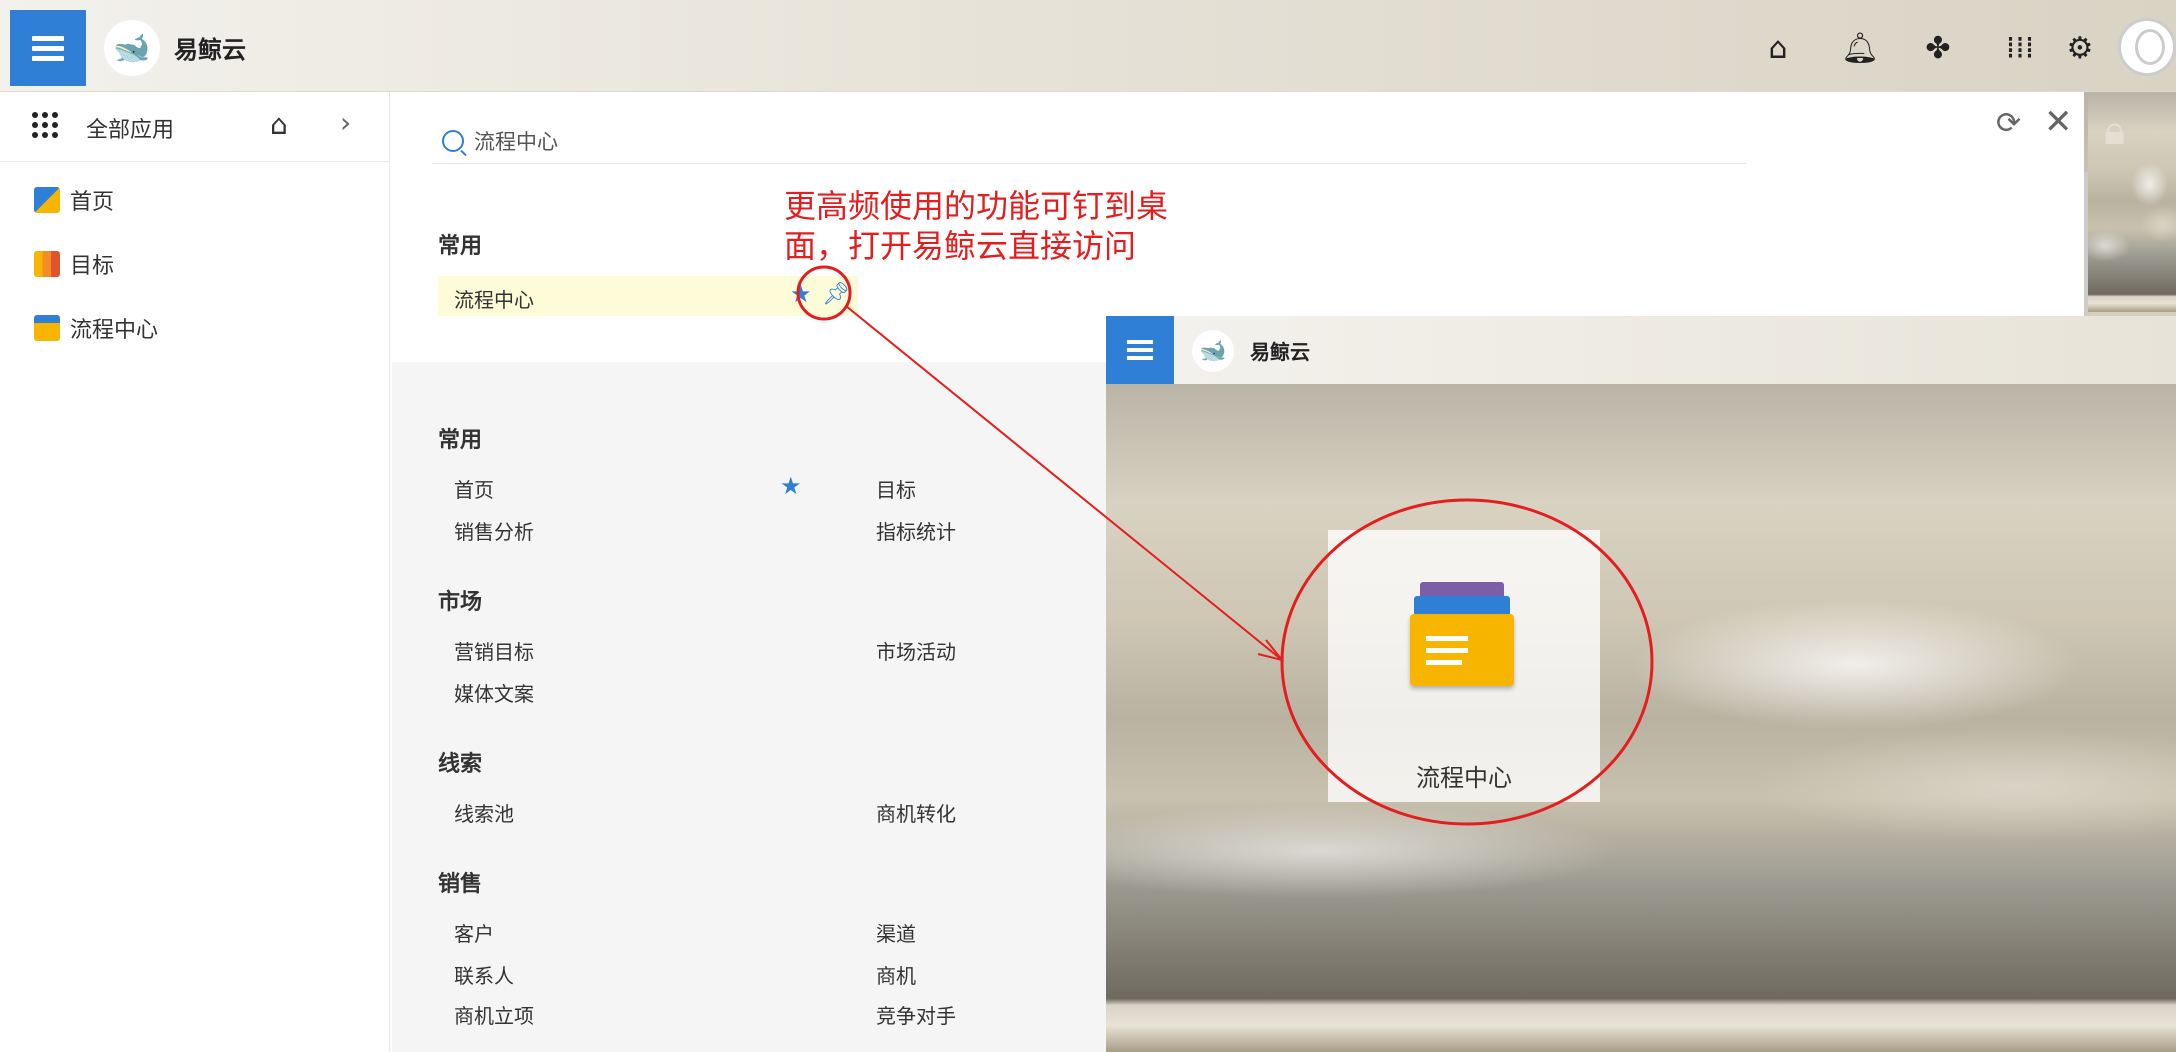  I want to click on sidebar-title: 全部应用, so click(130, 128).